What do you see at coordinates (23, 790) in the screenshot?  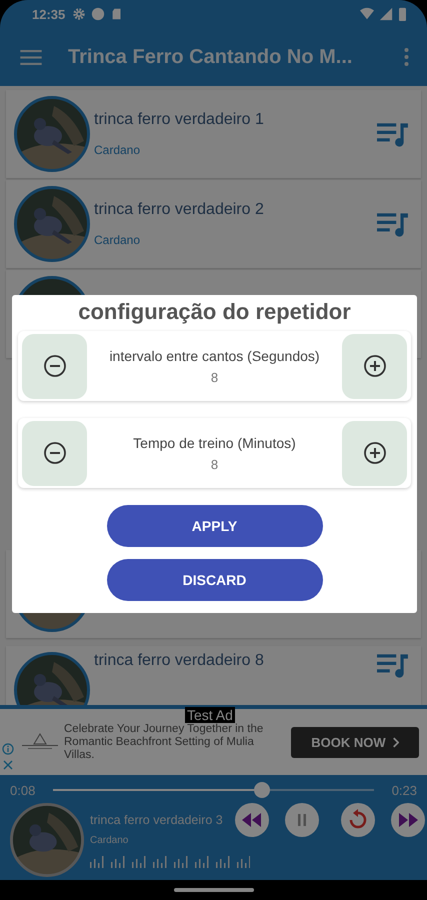 I see `elapsed-time: 0:08` at bounding box center [23, 790].